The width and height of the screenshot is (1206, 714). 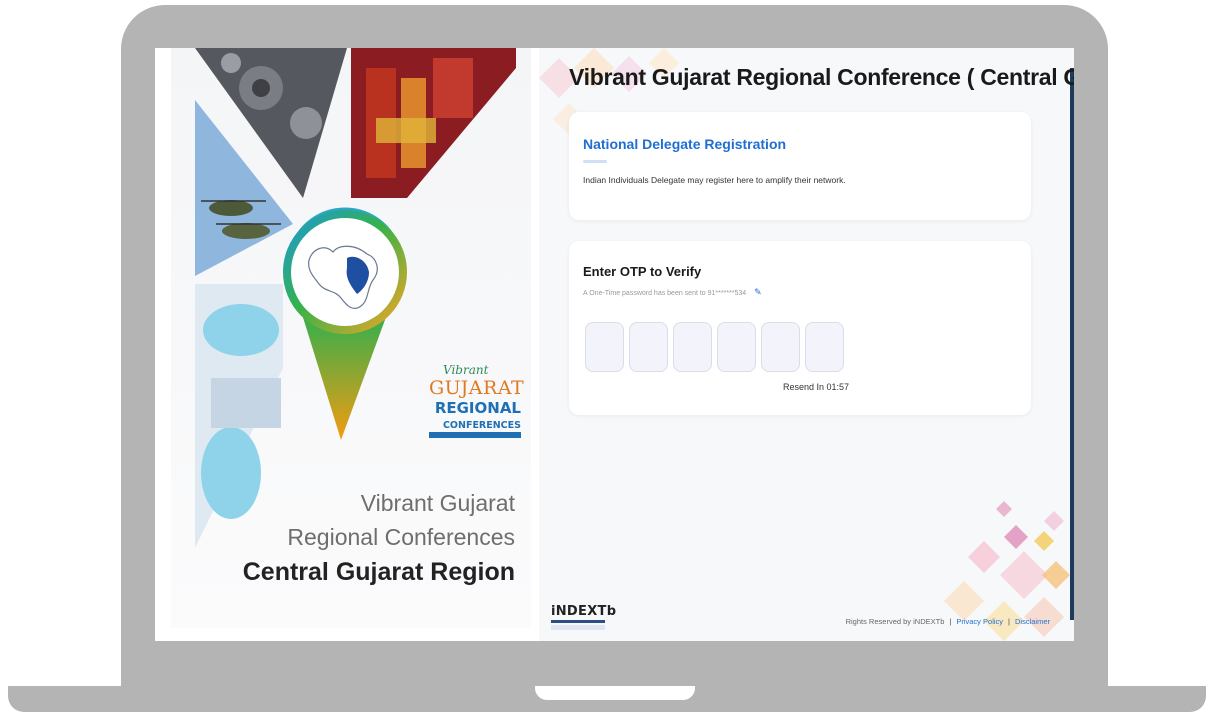 What do you see at coordinates (642, 271) in the screenshot?
I see `otp-title: Enter OTP to Verify` at bounding box center [642, 271].